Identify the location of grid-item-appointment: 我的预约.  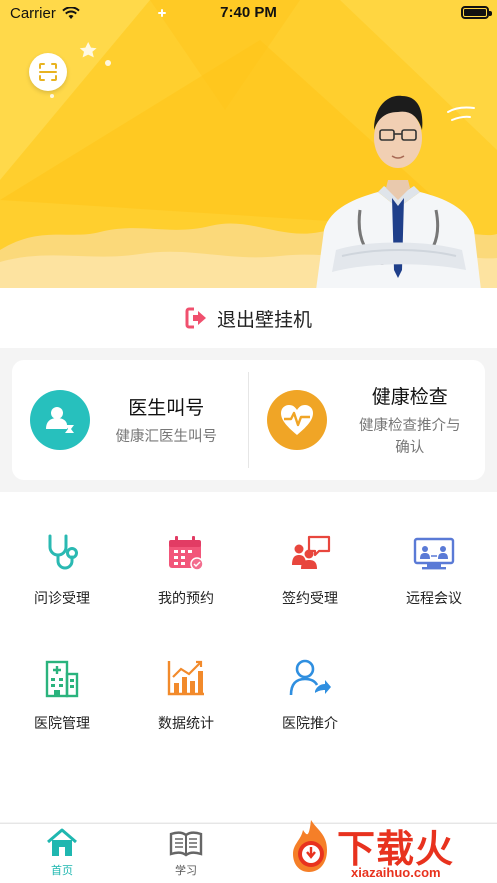
(186, 570).